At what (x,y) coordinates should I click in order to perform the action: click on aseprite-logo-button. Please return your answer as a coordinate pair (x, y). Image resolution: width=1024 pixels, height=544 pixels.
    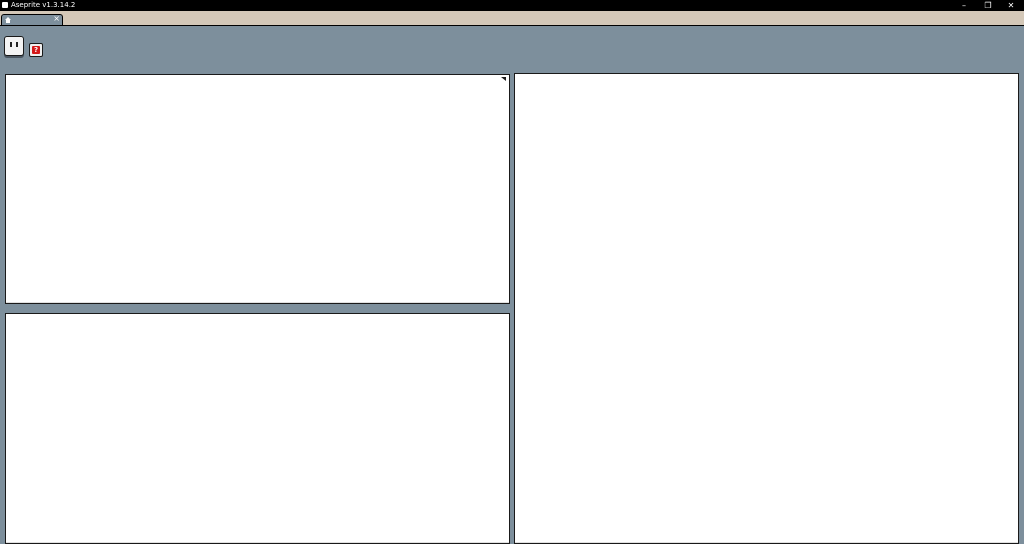
    Looking at the image, I should click on (14, 46).